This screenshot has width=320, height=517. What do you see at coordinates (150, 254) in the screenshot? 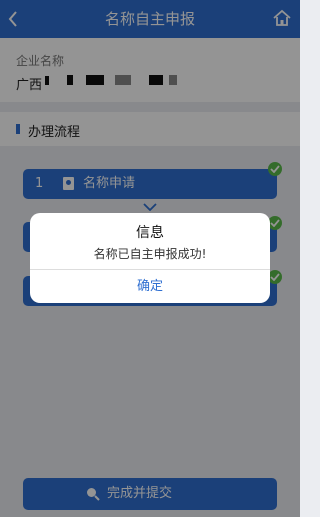
I see `dialog-message: 名称已自主申报成功!` at bounding box center [150, 254].